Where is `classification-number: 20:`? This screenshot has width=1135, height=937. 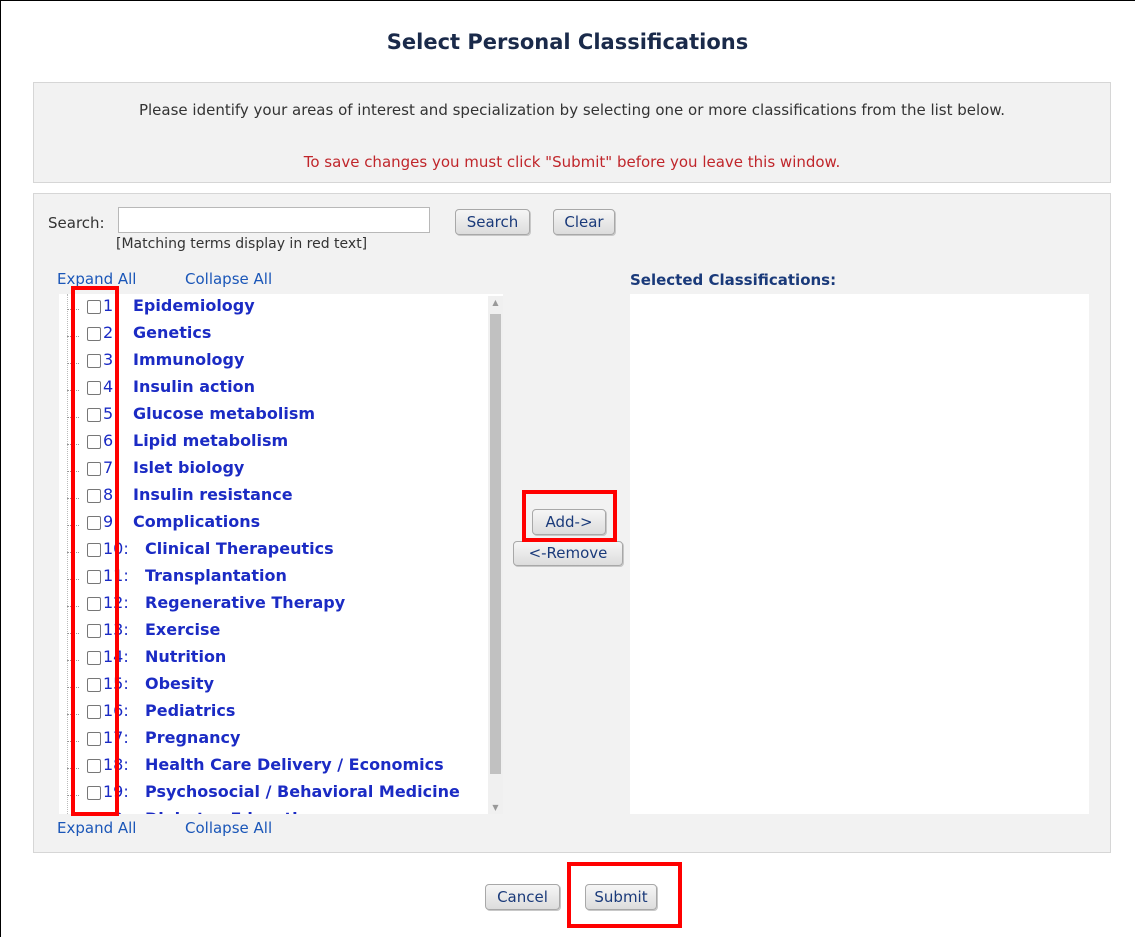 classification-number: 20: is located at coordinates (116, 811).